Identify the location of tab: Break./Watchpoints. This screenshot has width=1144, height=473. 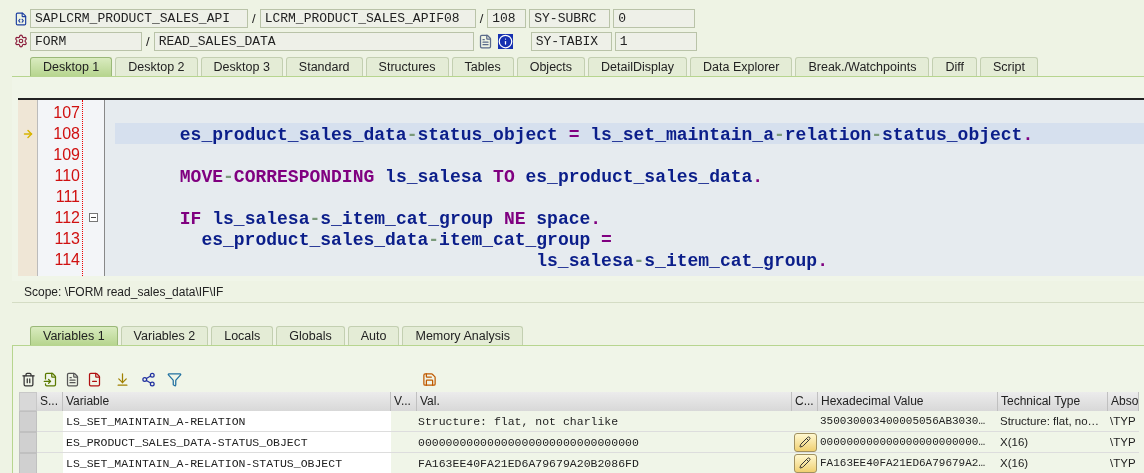
(862, 66).